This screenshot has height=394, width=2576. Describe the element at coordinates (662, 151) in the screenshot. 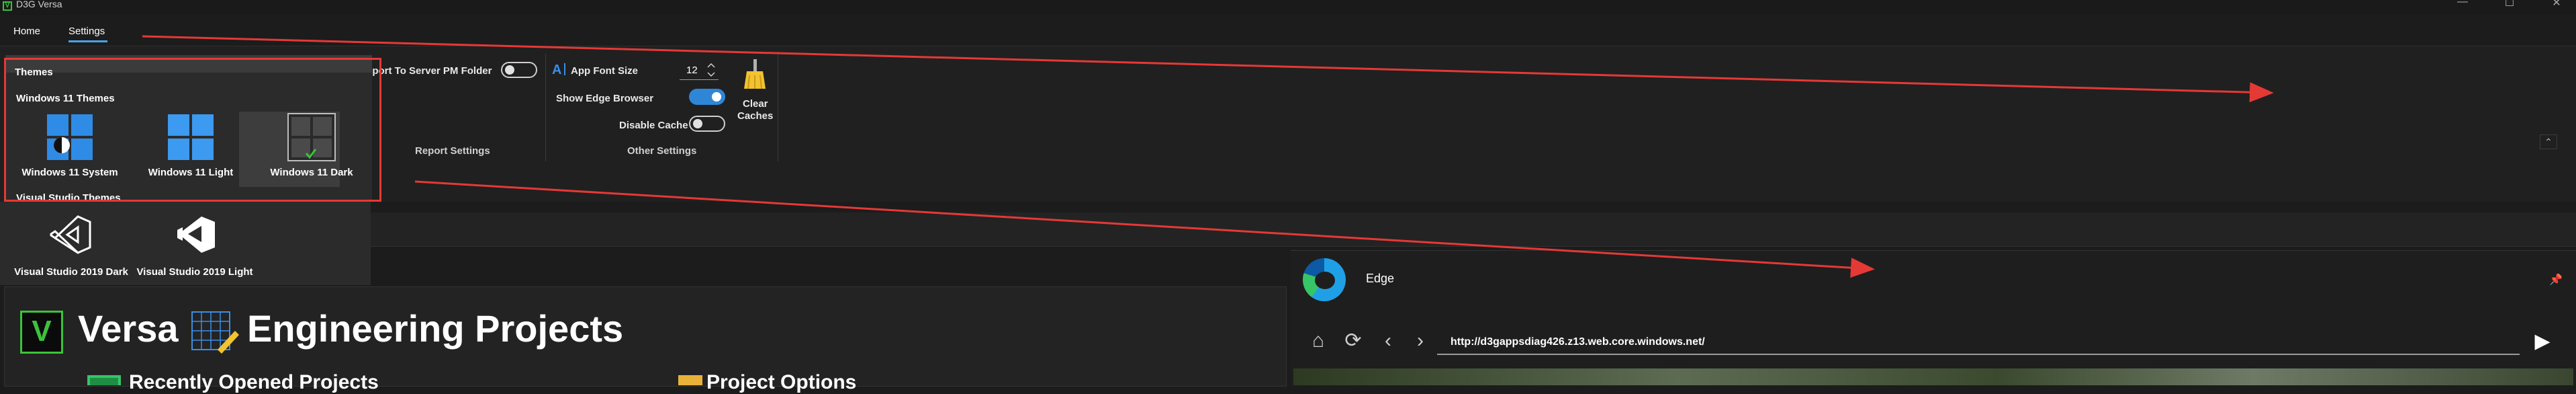

I see `other-settings-group-label: Other Settings` at that location.